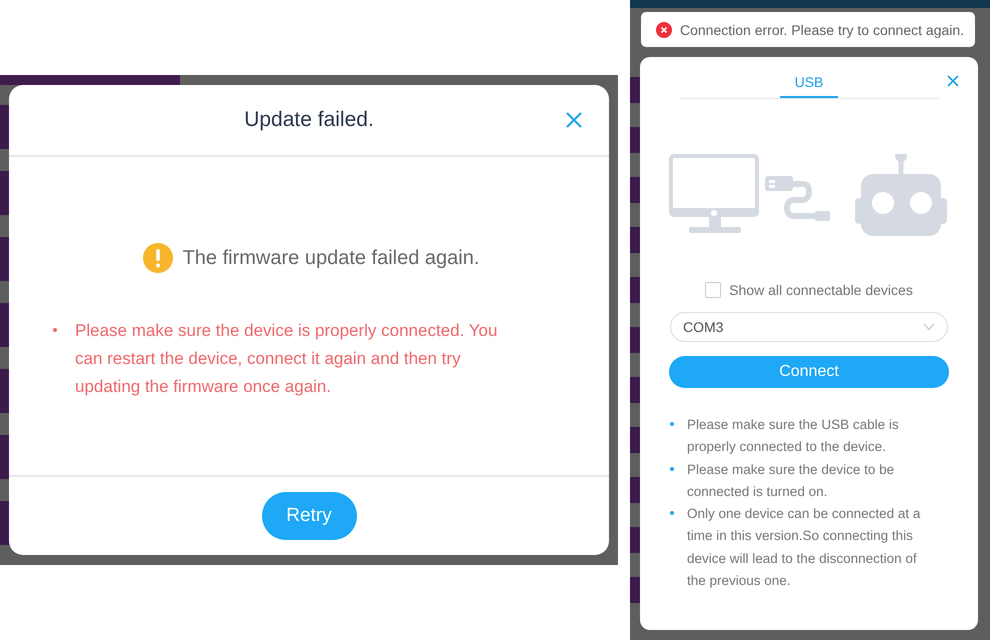 The width and height of the screenshot is (990, 640). Describe the element at coordinates (821, 290) in the screenshot. I see `checkbox-label: Show all connectable devices` at that location.